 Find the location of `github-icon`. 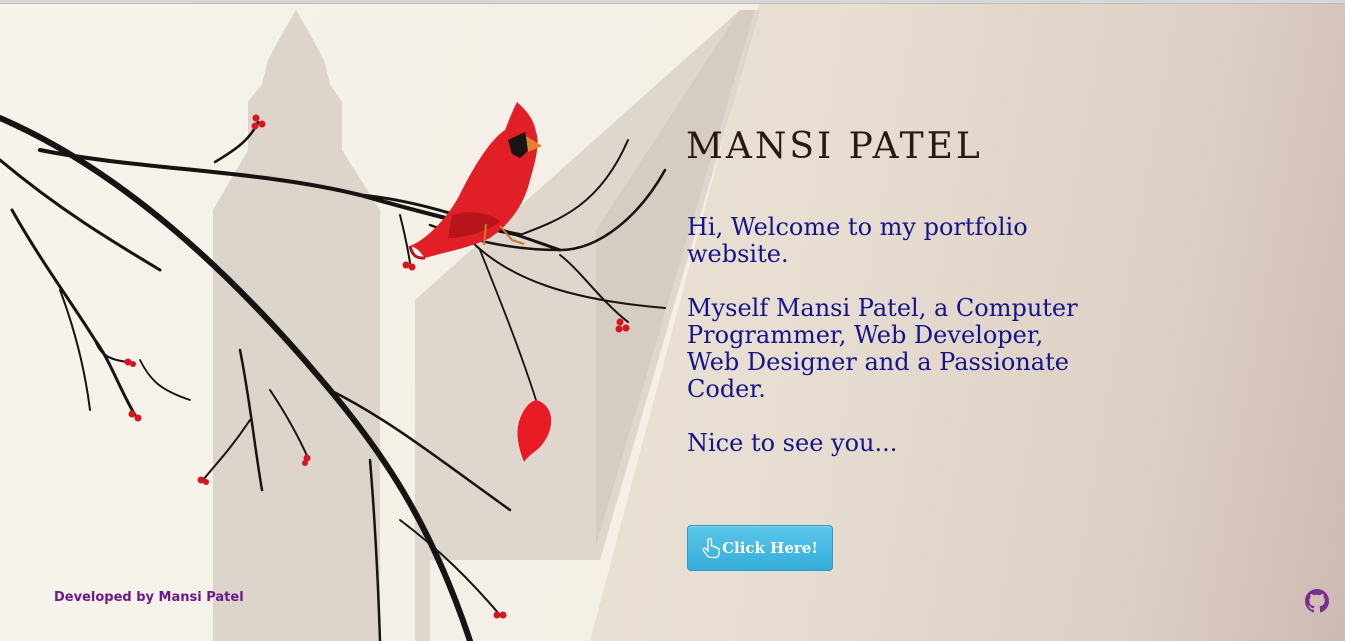

github-icon is located at coordinates (1317, 601).